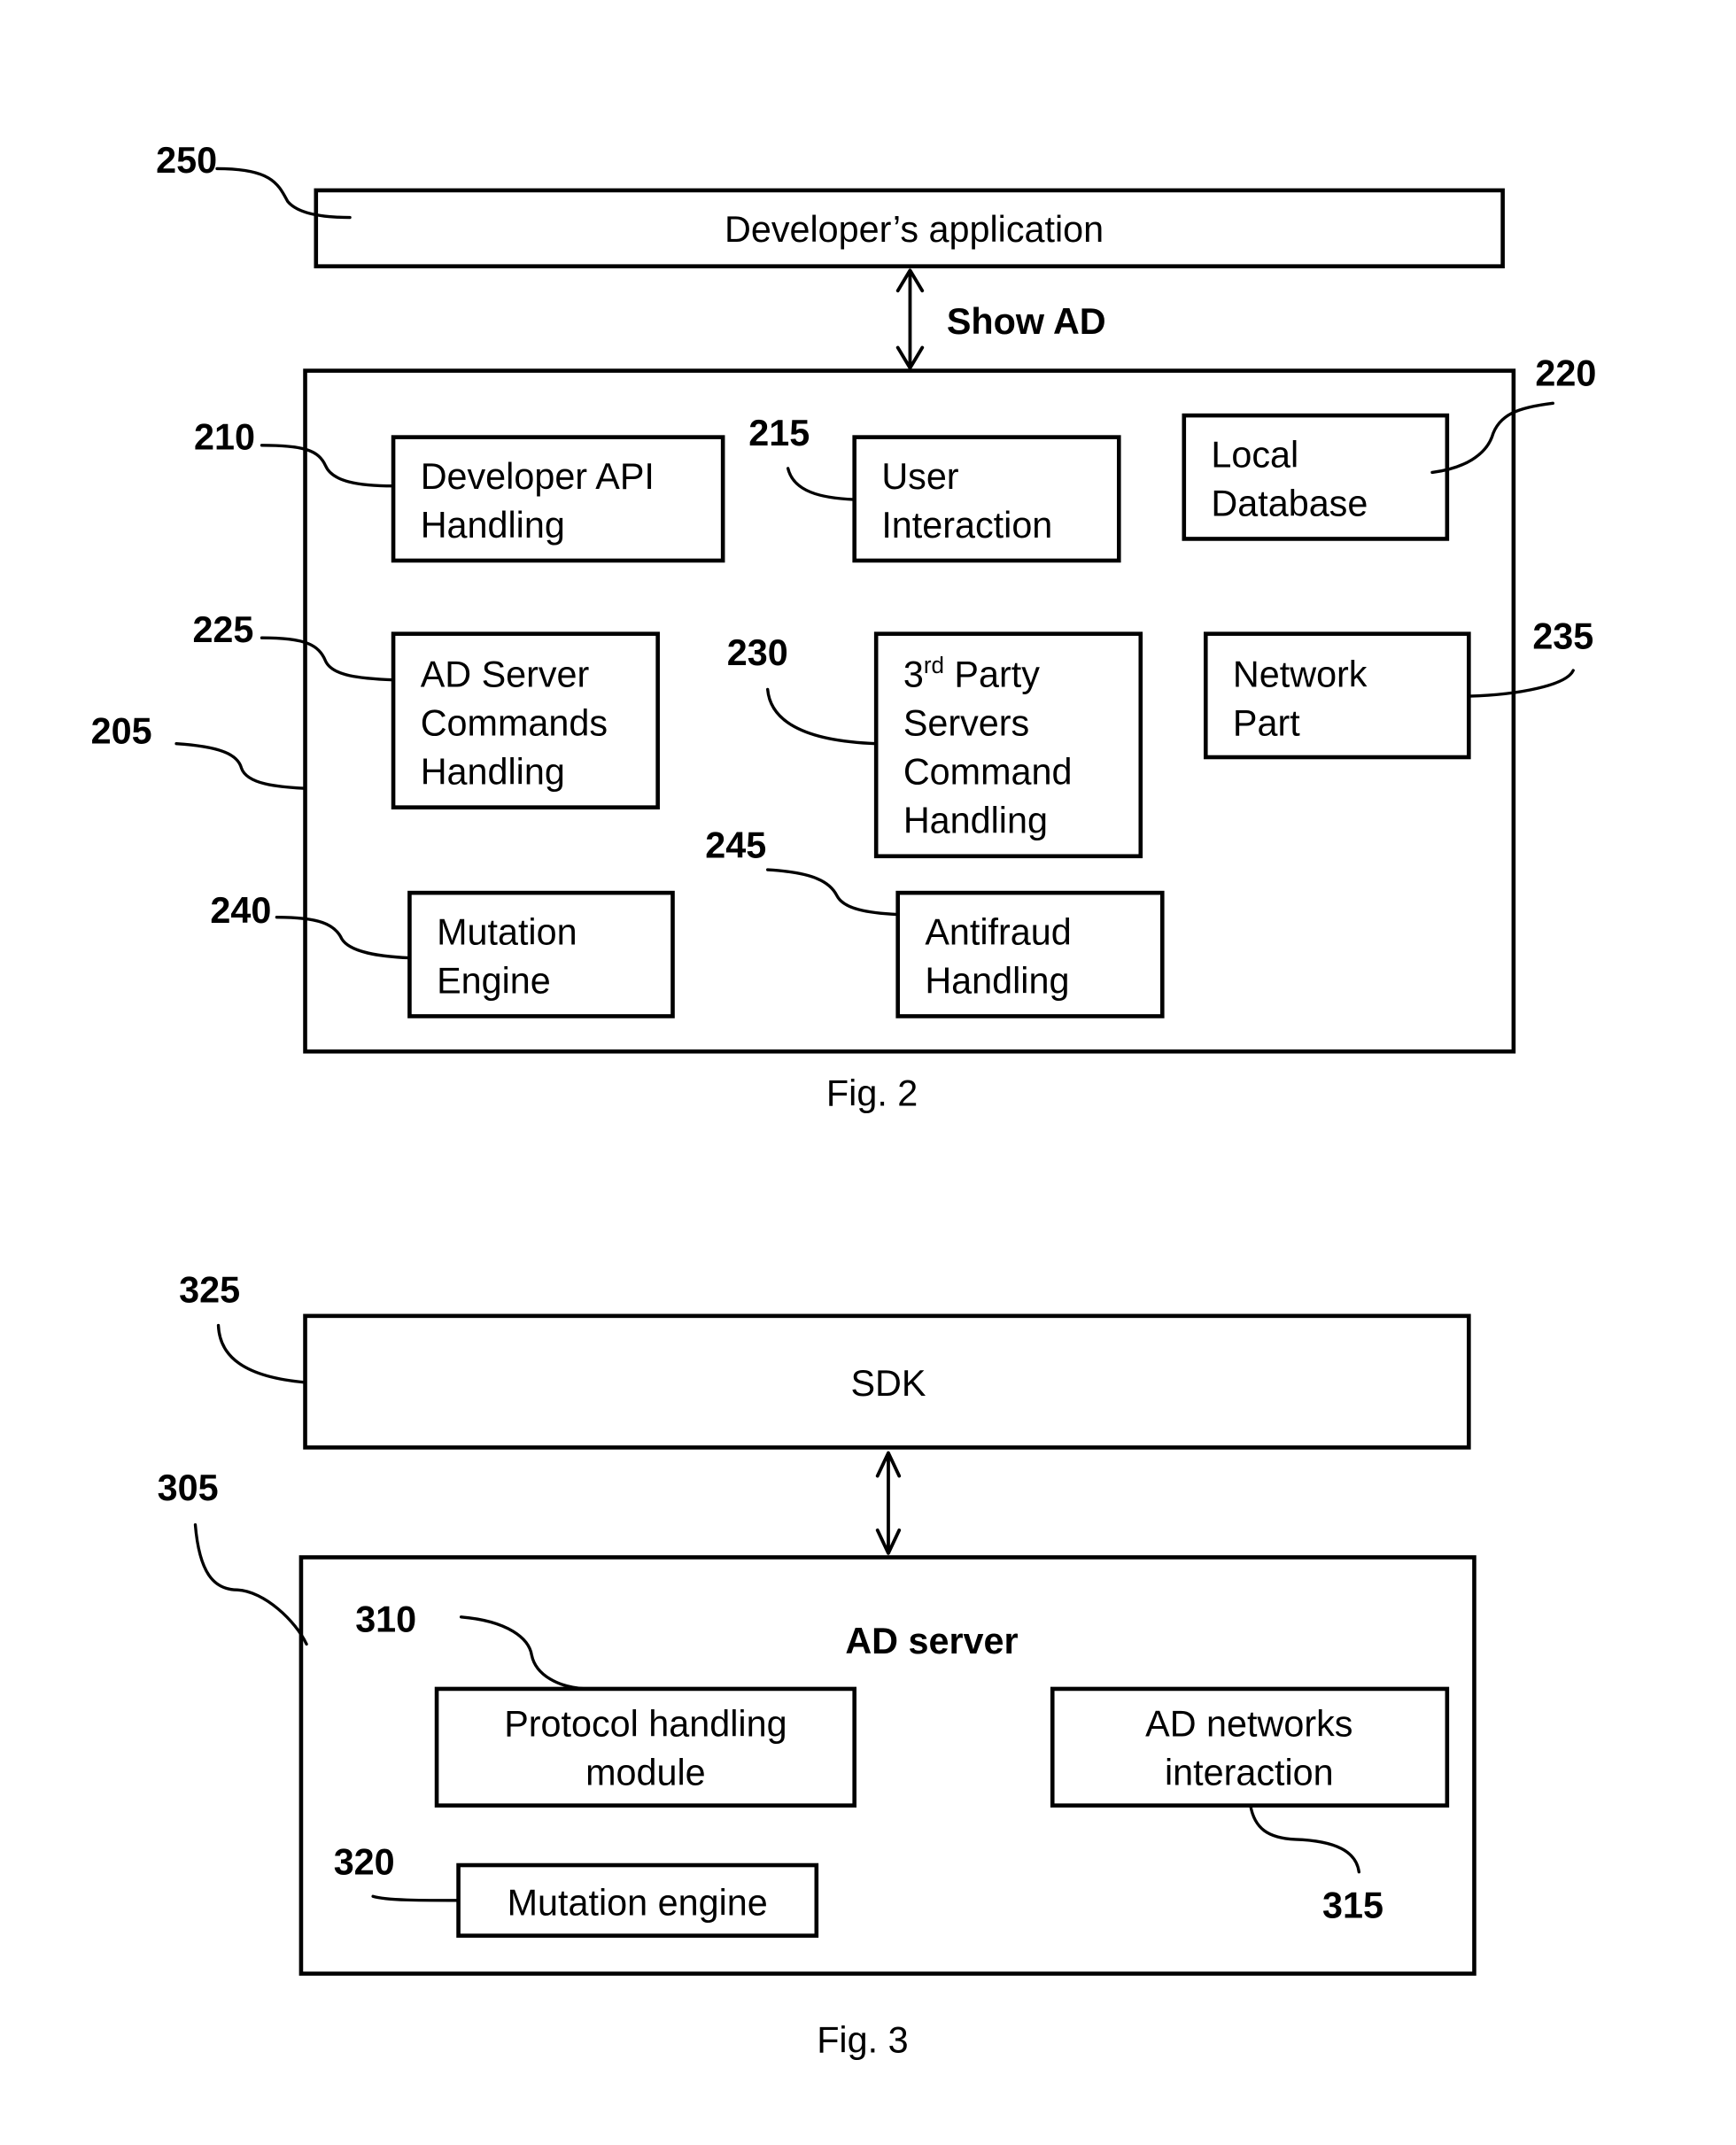 This screenshot has width=1736, height=2145. What do you see at coordinates (735, 845) in the screenshot?
I see `ref-245: 245` at bounding box center [735, 845].